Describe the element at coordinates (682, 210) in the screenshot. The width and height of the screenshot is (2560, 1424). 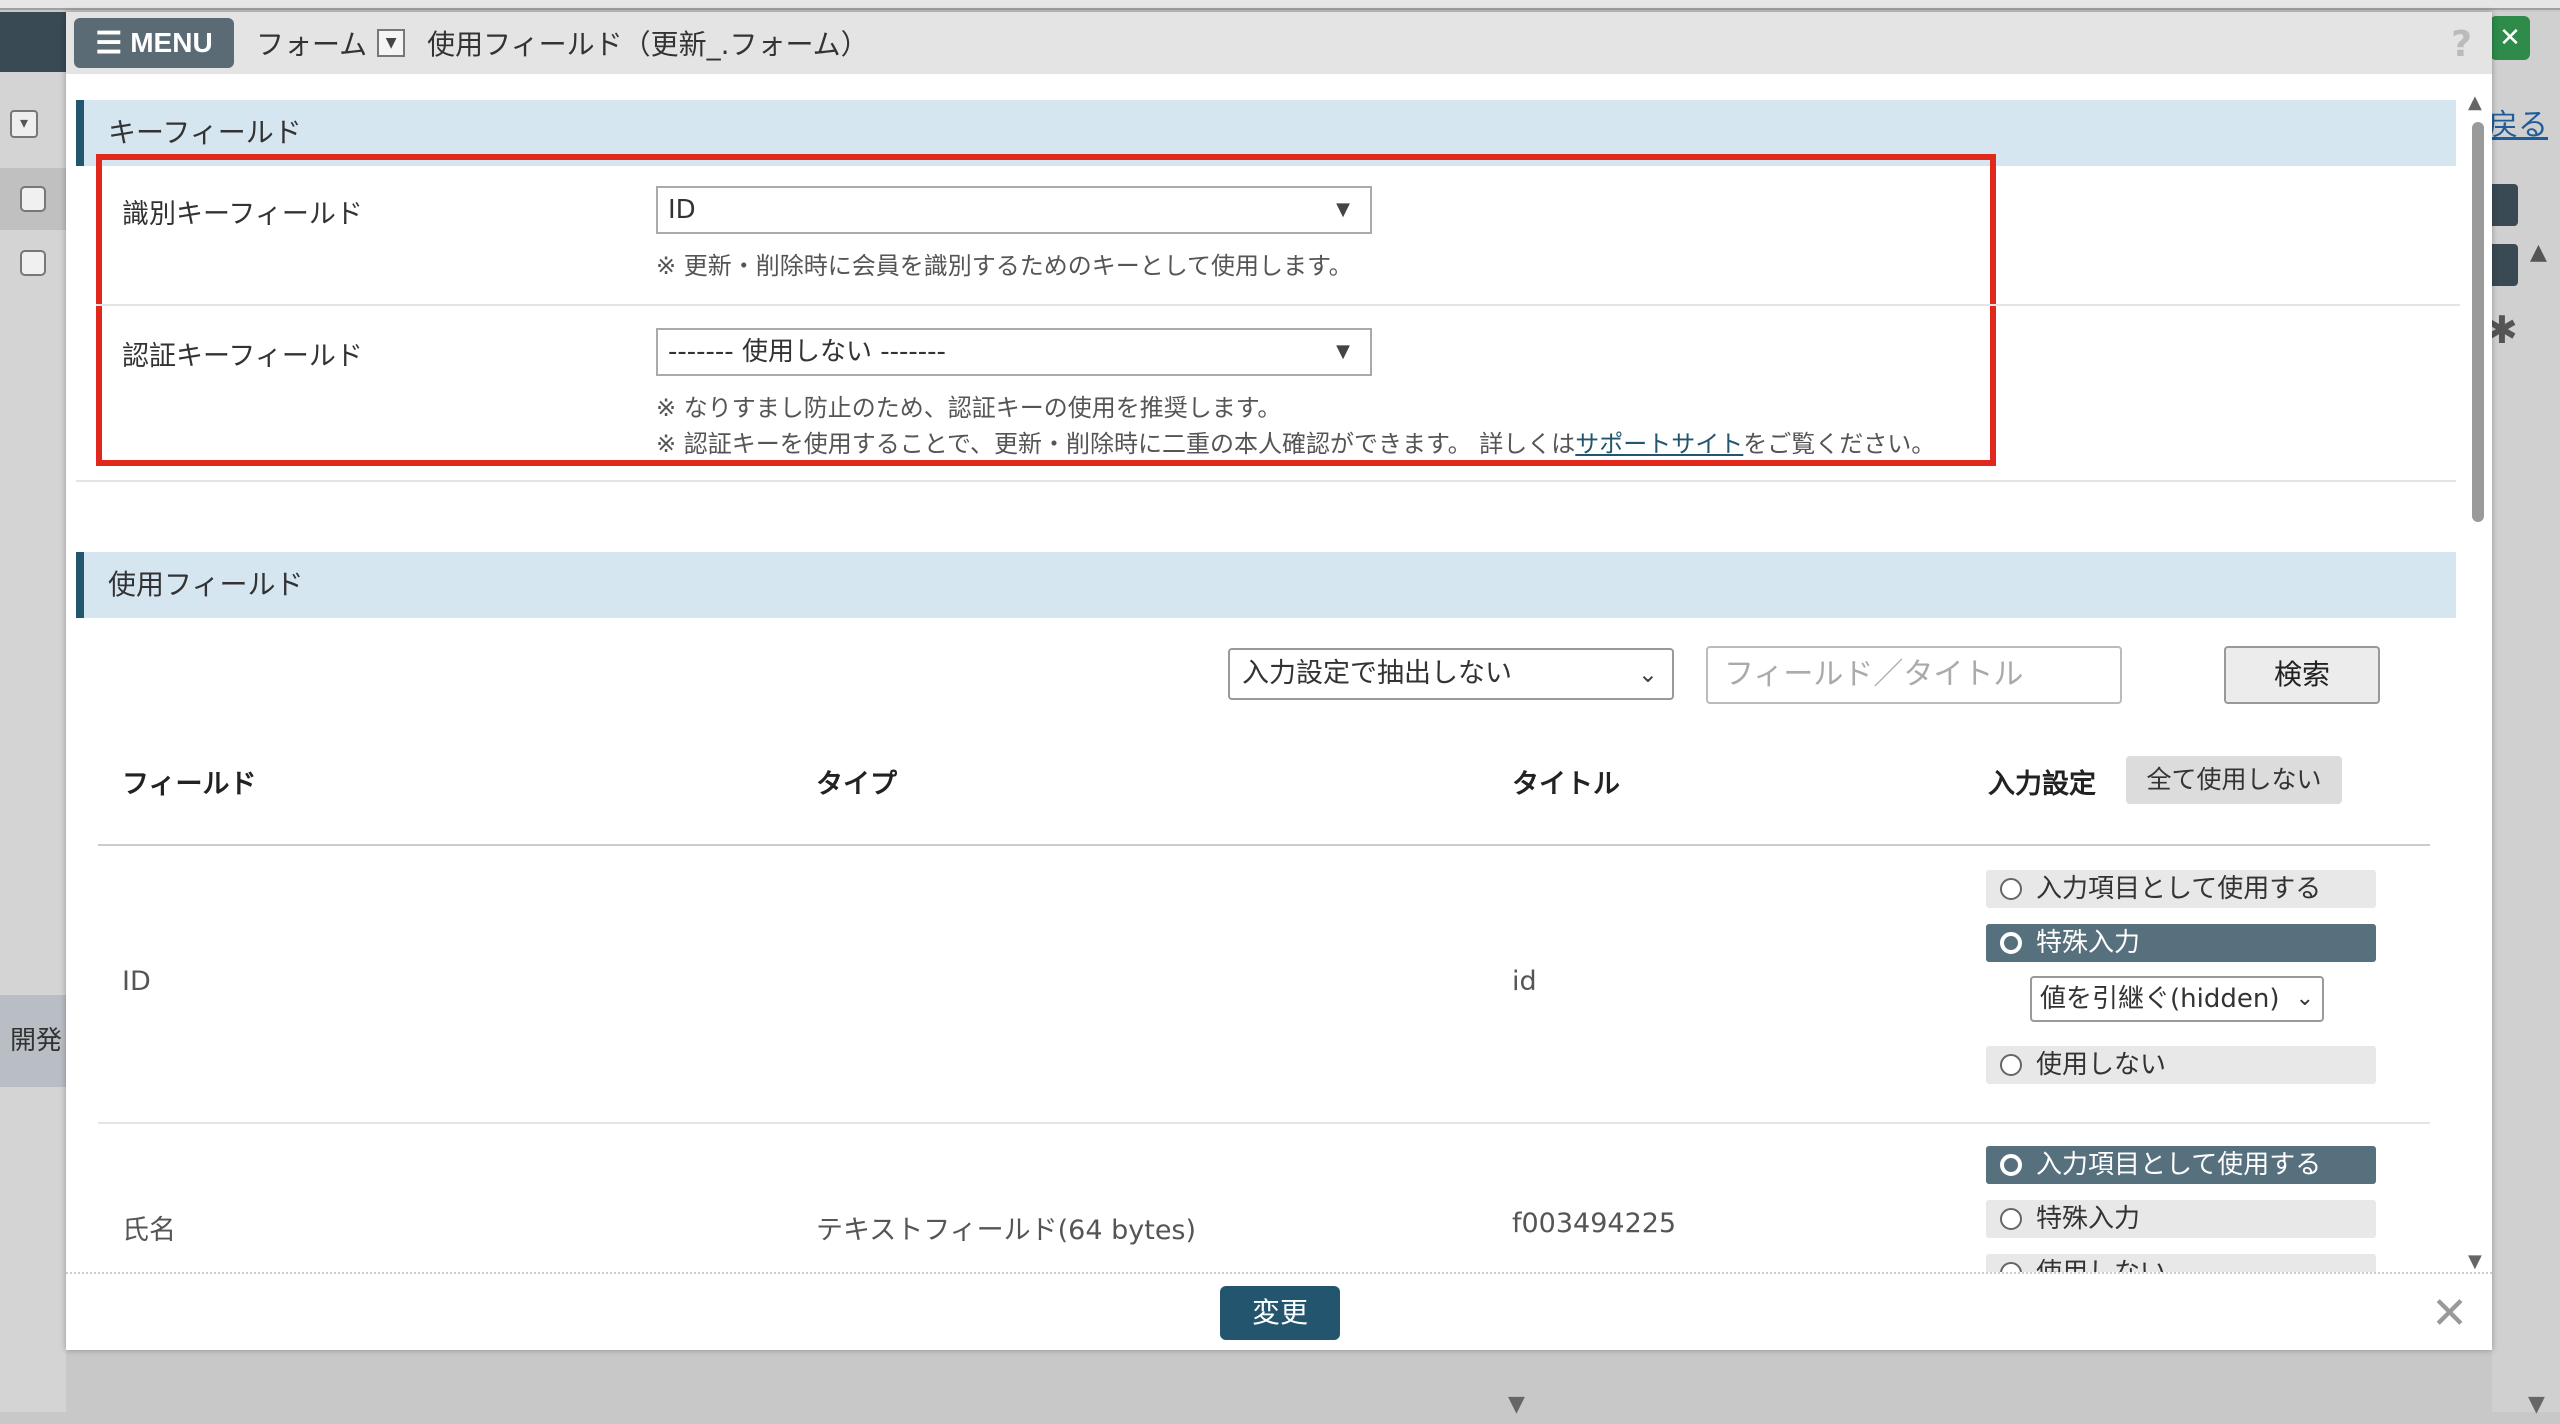
I see `id-key-field-value: ID` at that location.